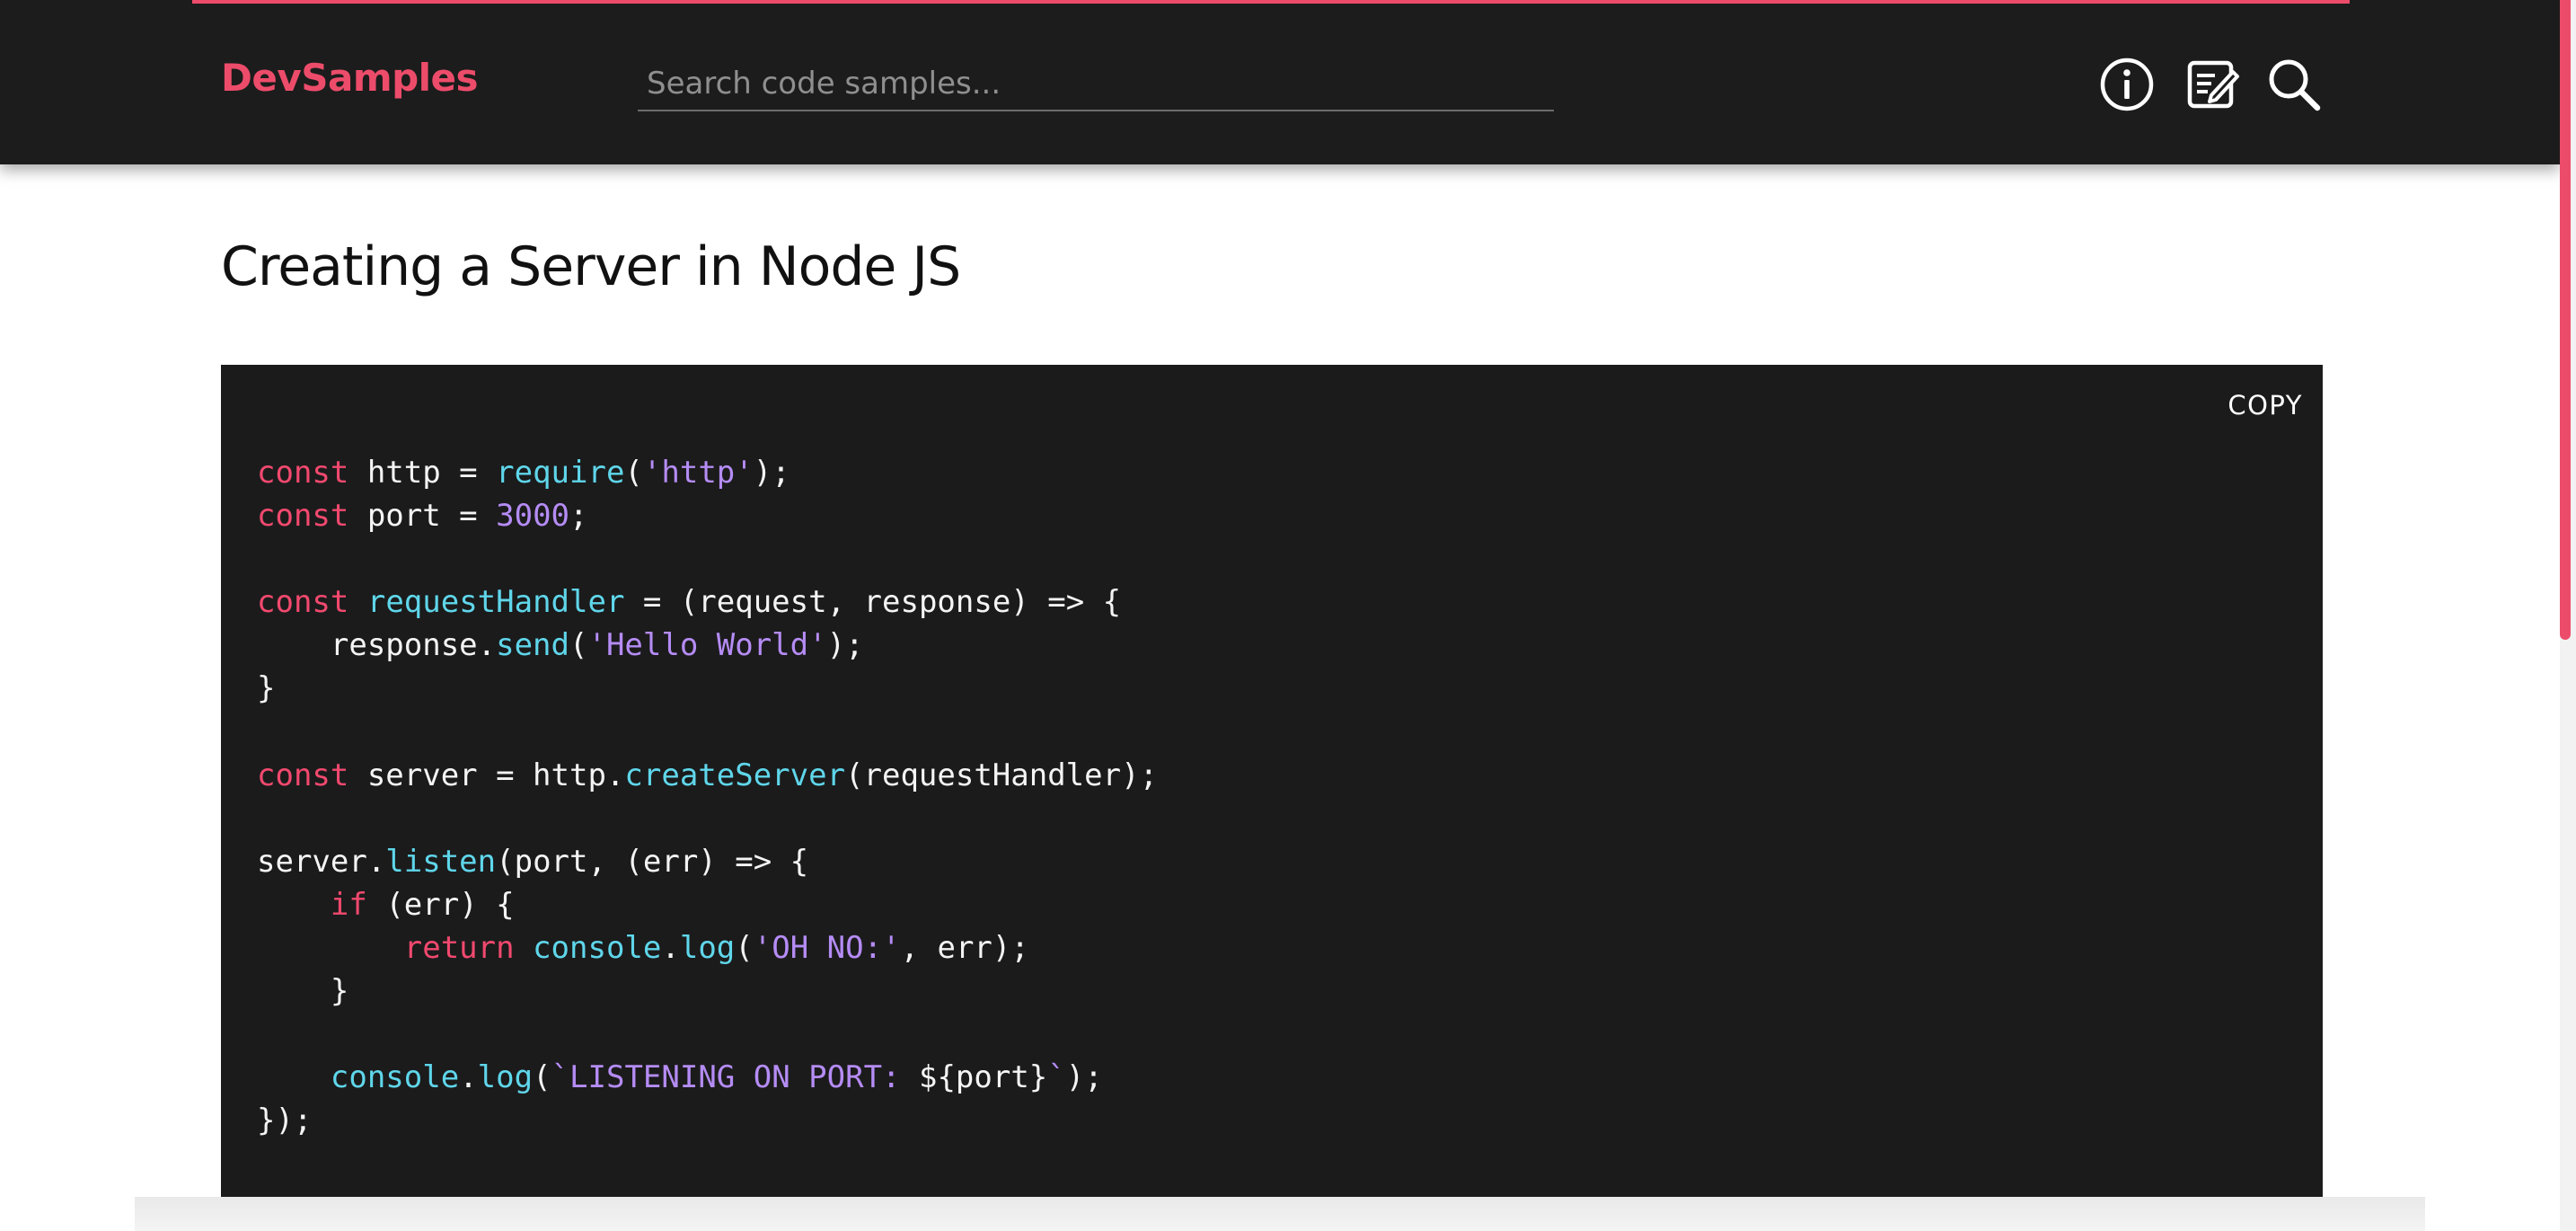  Describe the element at coordinates (1002, 775) in the screenshot. I see `code-token-plain: (requestHandler);` at that location.